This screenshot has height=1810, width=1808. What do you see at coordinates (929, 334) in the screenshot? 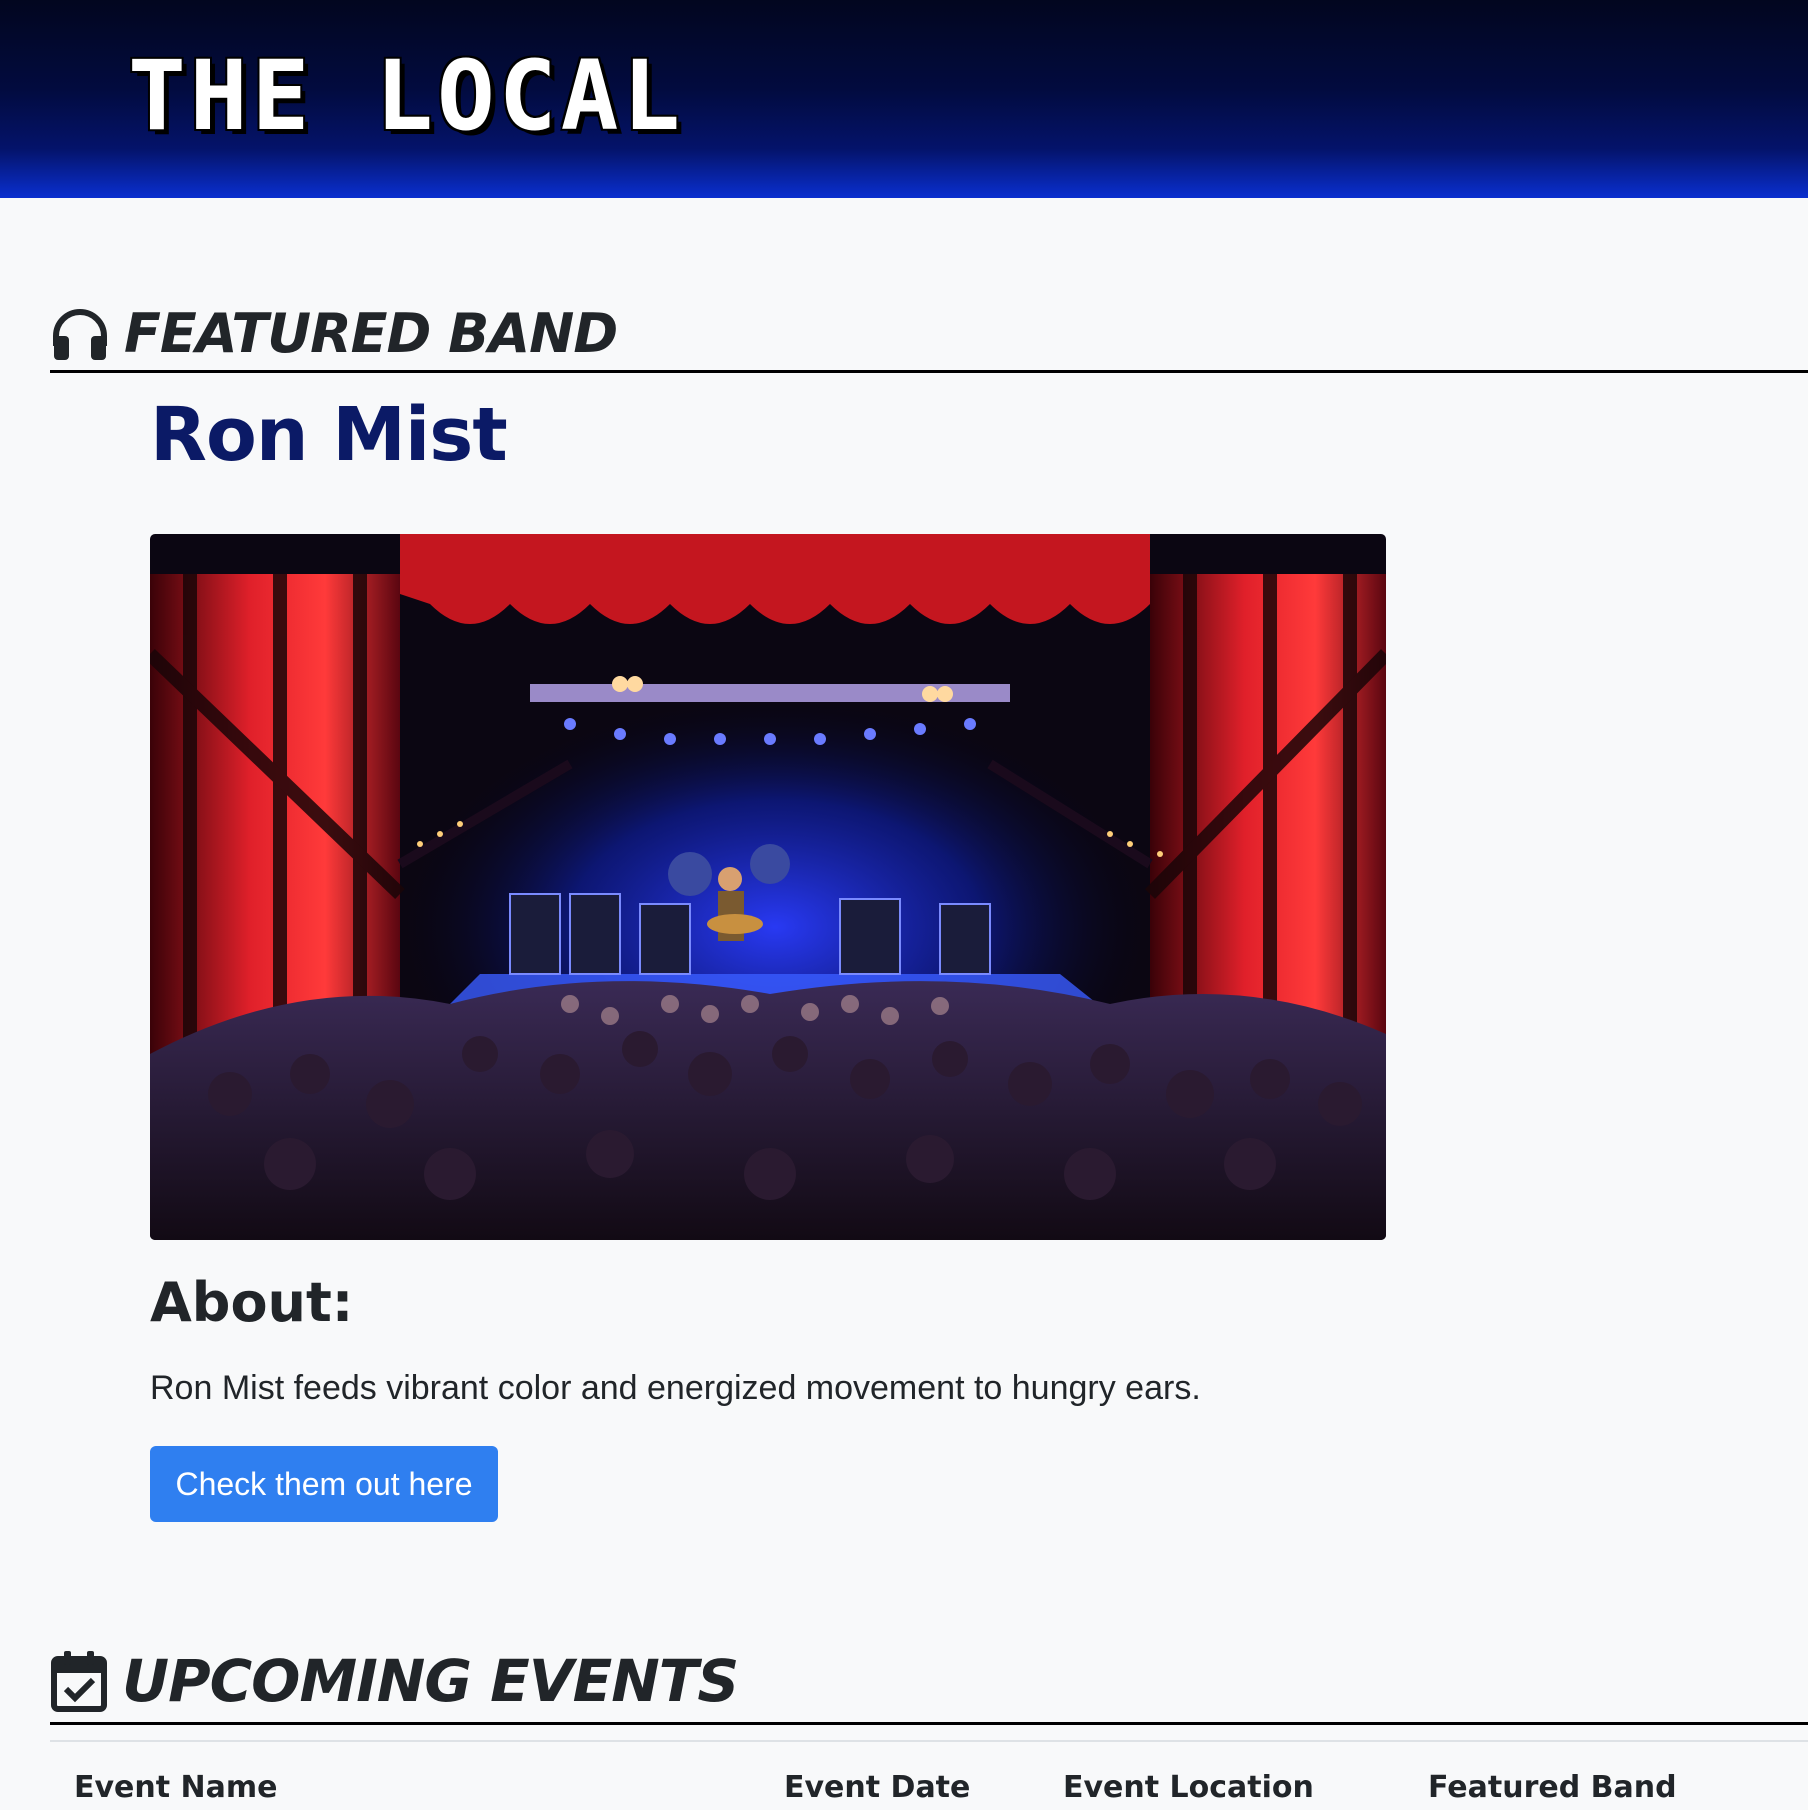
I see `featured-band-heading: FEATURED BAND` at bounding box center [929, 334].